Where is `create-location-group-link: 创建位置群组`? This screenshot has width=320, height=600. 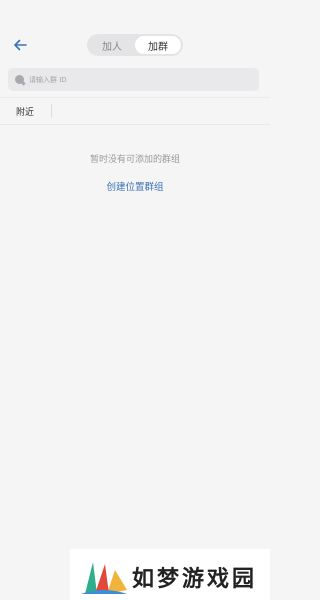
create-location-group-link: 创建位置群组 is located at coordinates (135, 186).